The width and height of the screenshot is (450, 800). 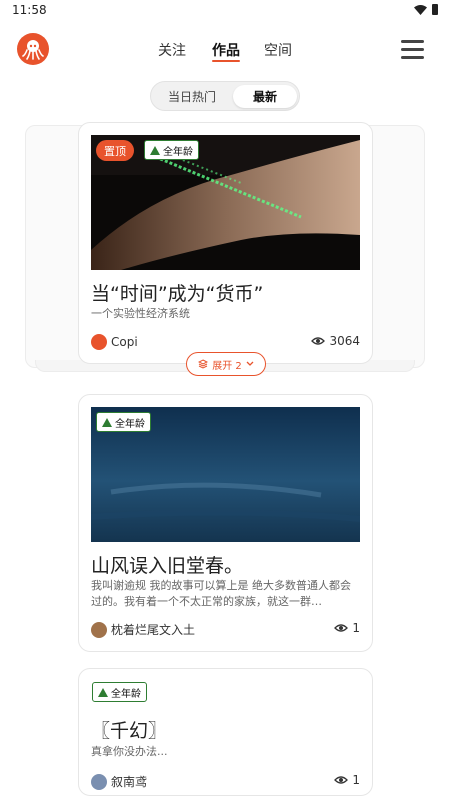 I want to click on status-time: 11:58, so click(x=29, y=10).